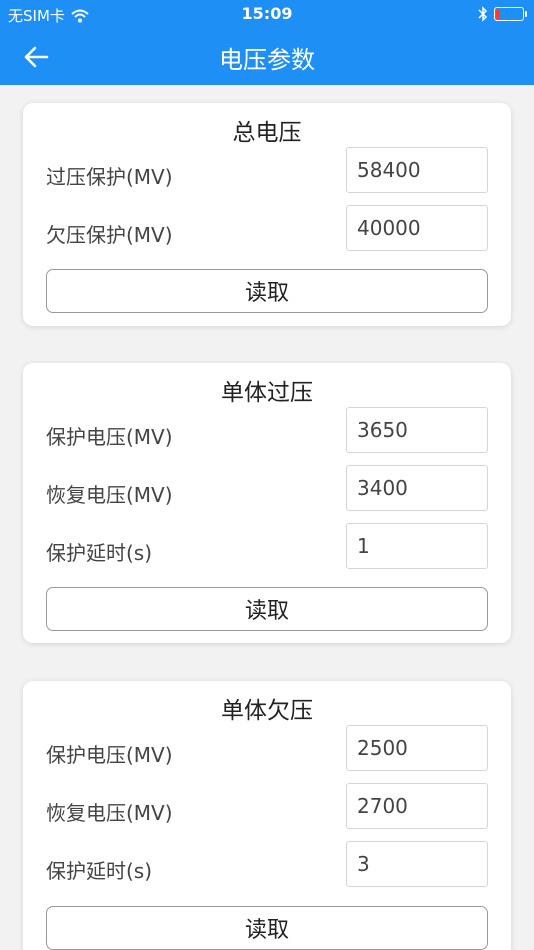 The height and width of the screenshot is (950, 534). I want to click on battery-low-icon, so click(510, 14).